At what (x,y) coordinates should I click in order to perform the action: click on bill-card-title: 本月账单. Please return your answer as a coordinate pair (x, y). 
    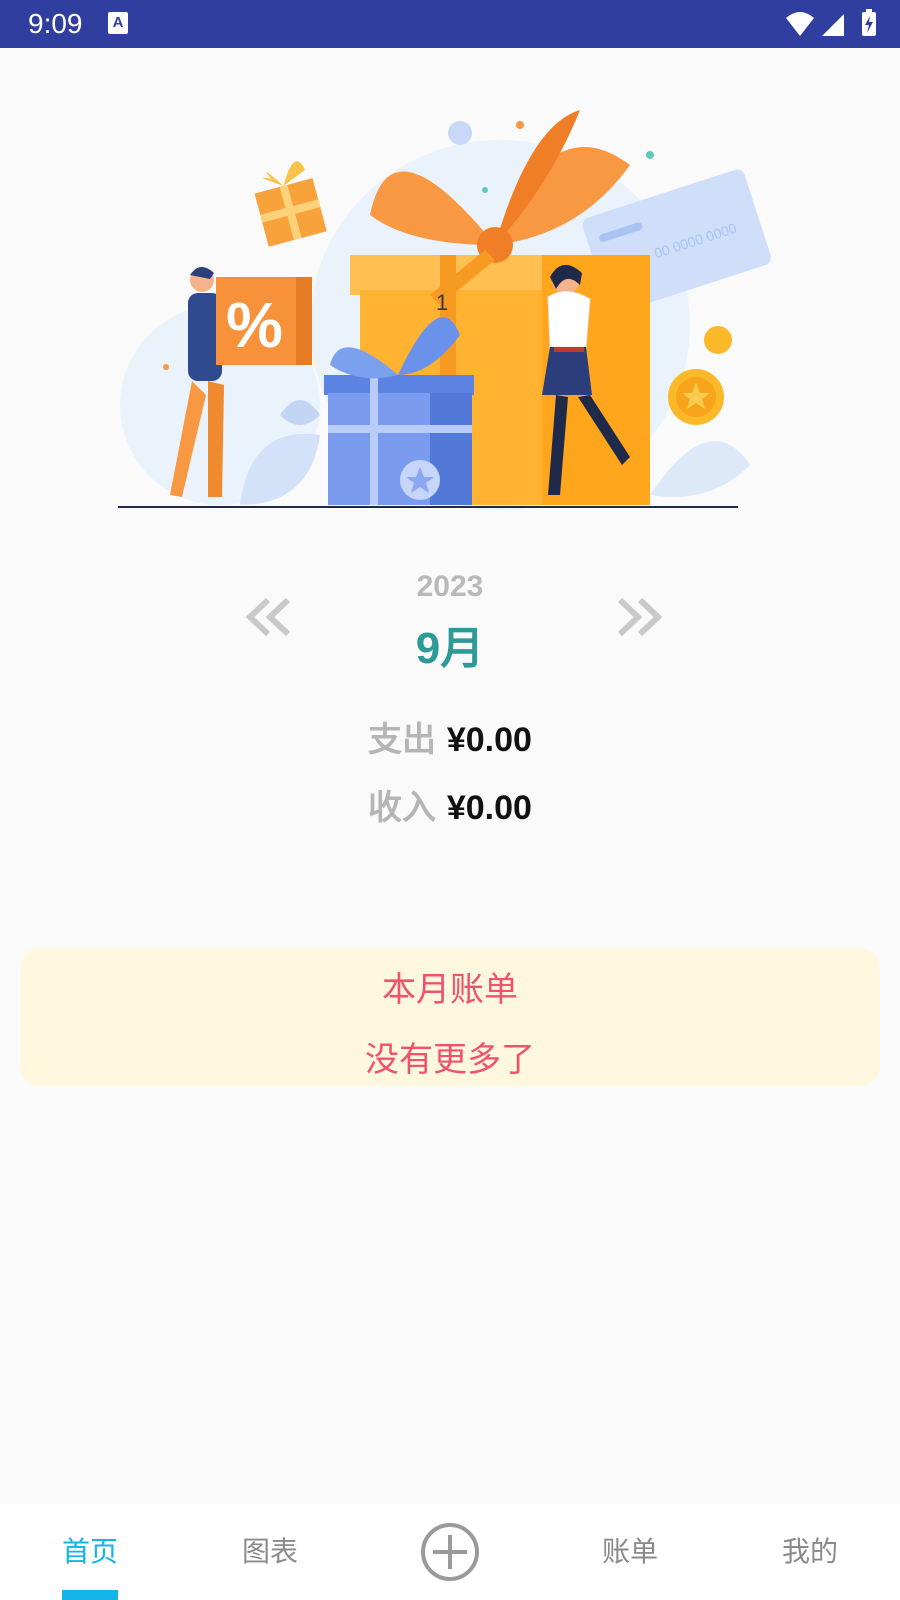
    Looking at the image, I should click on (450, 990).